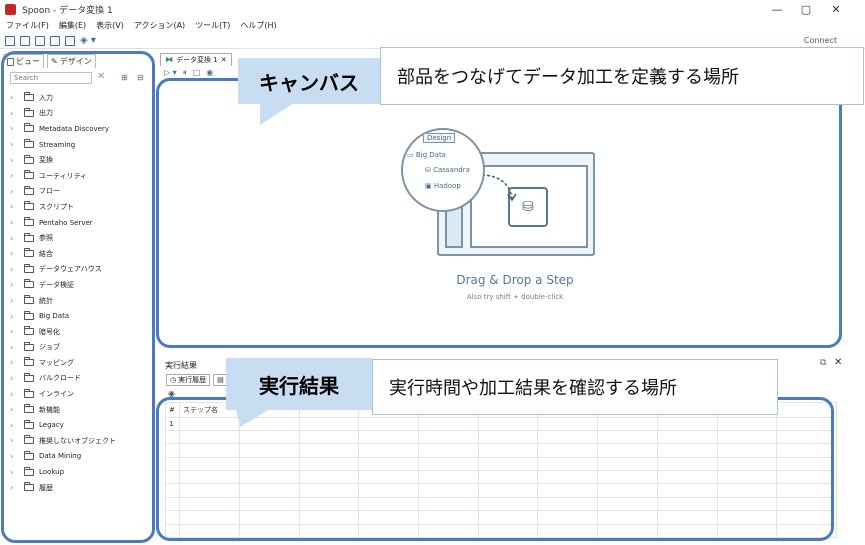 Image resolution: width=865 pixels, height=545 pixels. I want to click on run-icon: ▷ ▾, so click(170, 73).